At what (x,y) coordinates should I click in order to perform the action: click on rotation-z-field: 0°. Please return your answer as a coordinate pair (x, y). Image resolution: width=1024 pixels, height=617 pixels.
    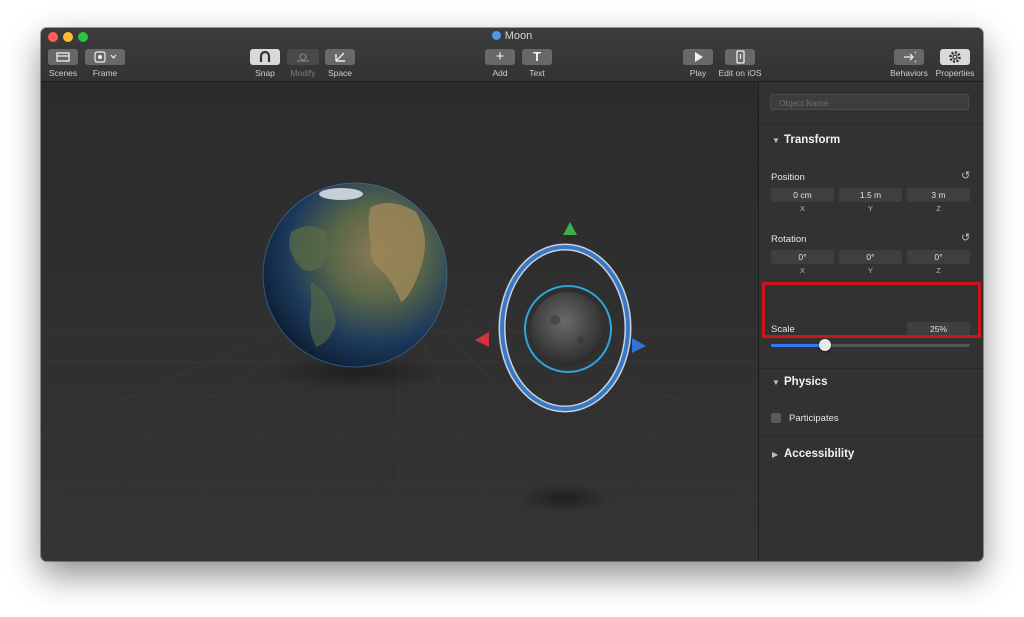
    Looking at the image, I should click on (938, 257).